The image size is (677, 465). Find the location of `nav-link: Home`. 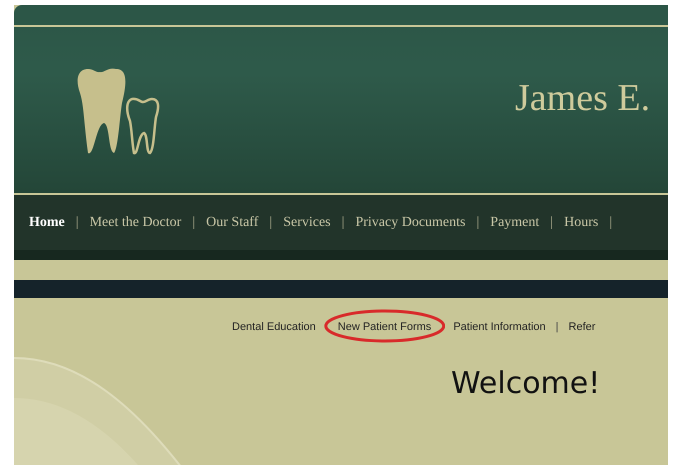

nav-link: Home is located at coordinates (47, 222).